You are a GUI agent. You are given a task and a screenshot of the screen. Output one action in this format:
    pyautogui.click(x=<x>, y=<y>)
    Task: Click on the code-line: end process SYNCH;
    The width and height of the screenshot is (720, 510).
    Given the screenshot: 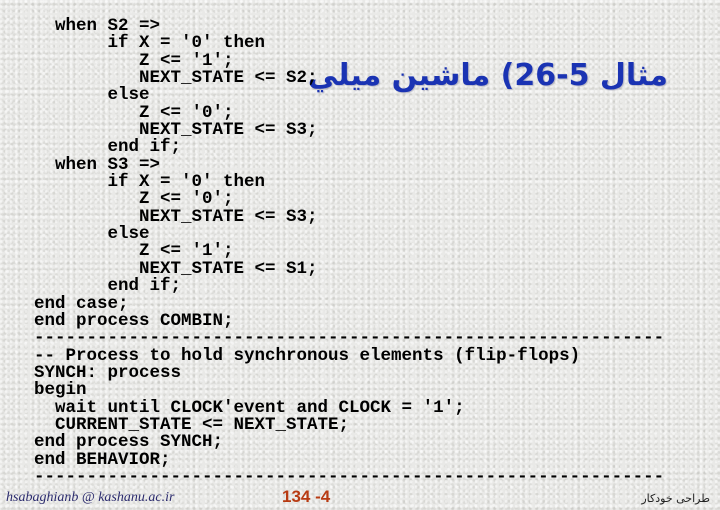 What is the action you would take?
    pyautogui.click(x=129, y=442)
    